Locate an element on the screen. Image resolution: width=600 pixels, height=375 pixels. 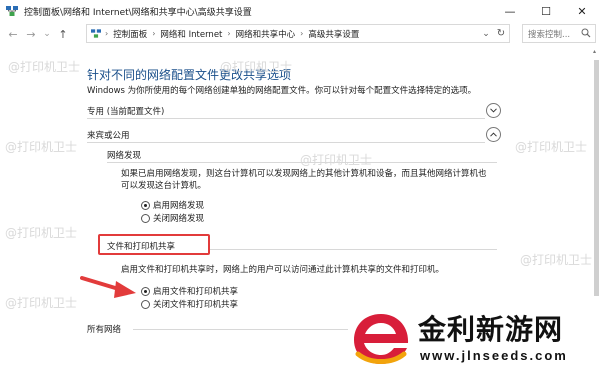
search-icon is located at coordinates (586, 34).